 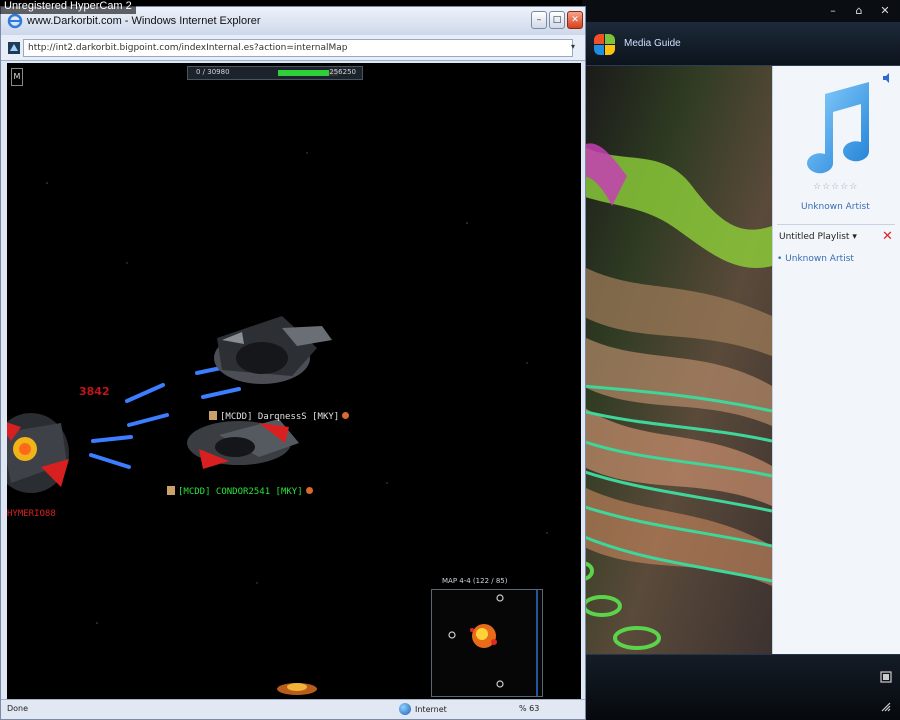 I want to click on enemy-name-tag: HYMERIO88, so click(x=31, y=514).